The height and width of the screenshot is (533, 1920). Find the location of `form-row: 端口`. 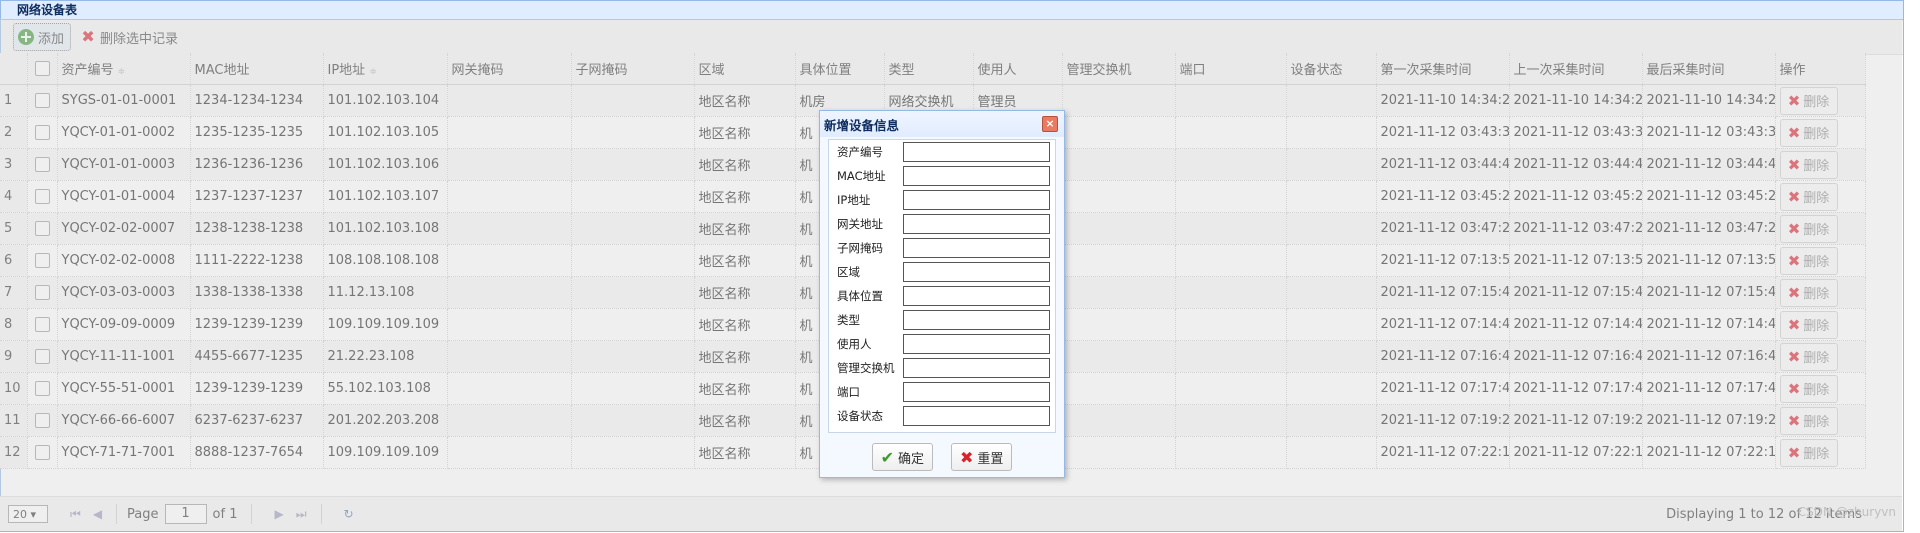

form-row: 端口 is located at coordinates (942, 392).